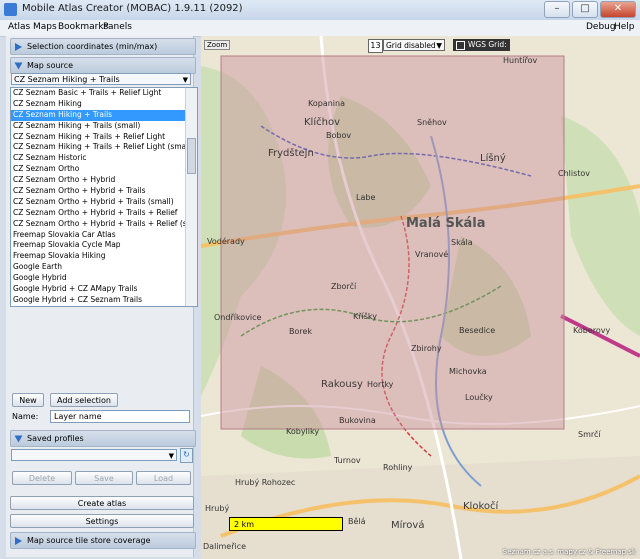  What do you see at coordinates (19, 27) in the screenshot?
I see `menu-atlas: Atlas` at bounding box center [19, 27].